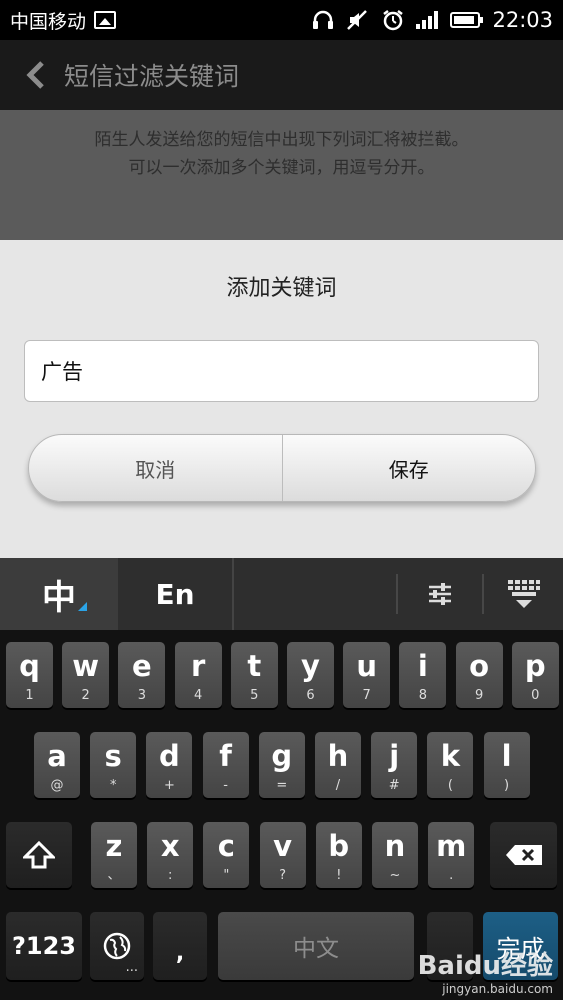 Image resolution: width=563 pixels, height=1000 pixels. I want to click on key-main-label: b, so click(339, 846).